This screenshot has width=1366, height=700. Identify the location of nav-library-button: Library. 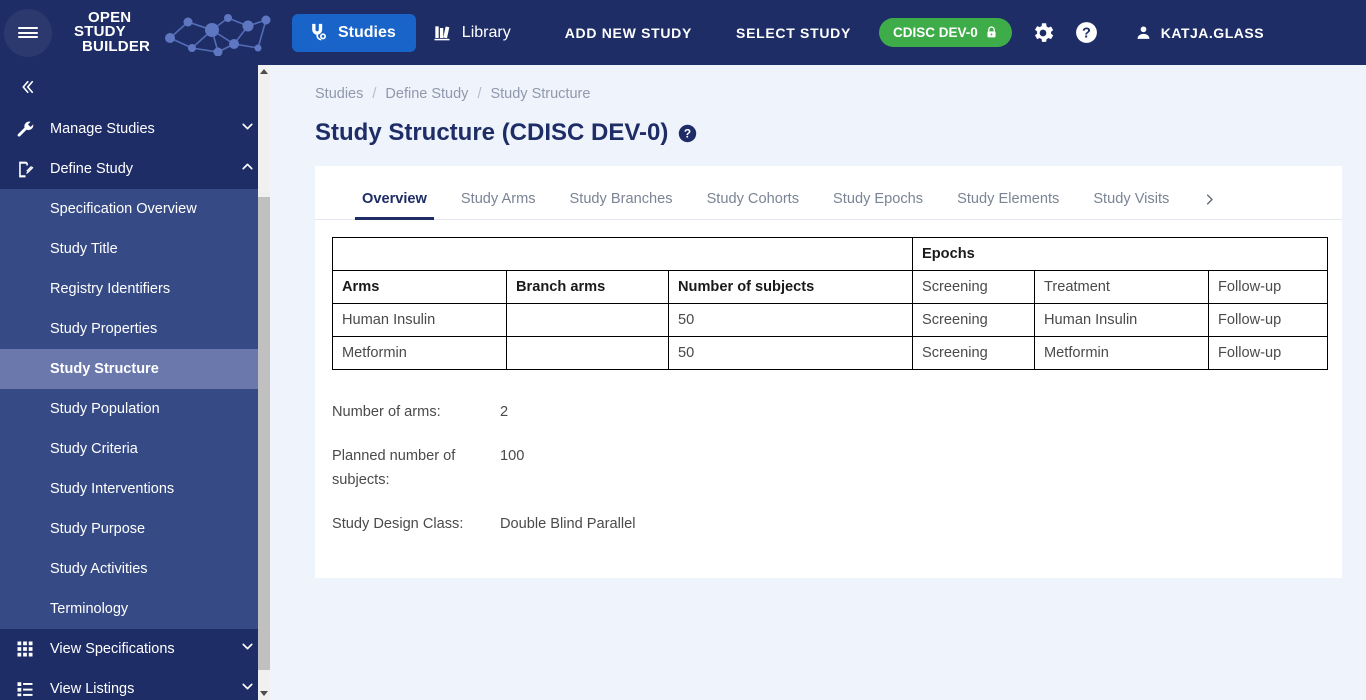
(471, 33).